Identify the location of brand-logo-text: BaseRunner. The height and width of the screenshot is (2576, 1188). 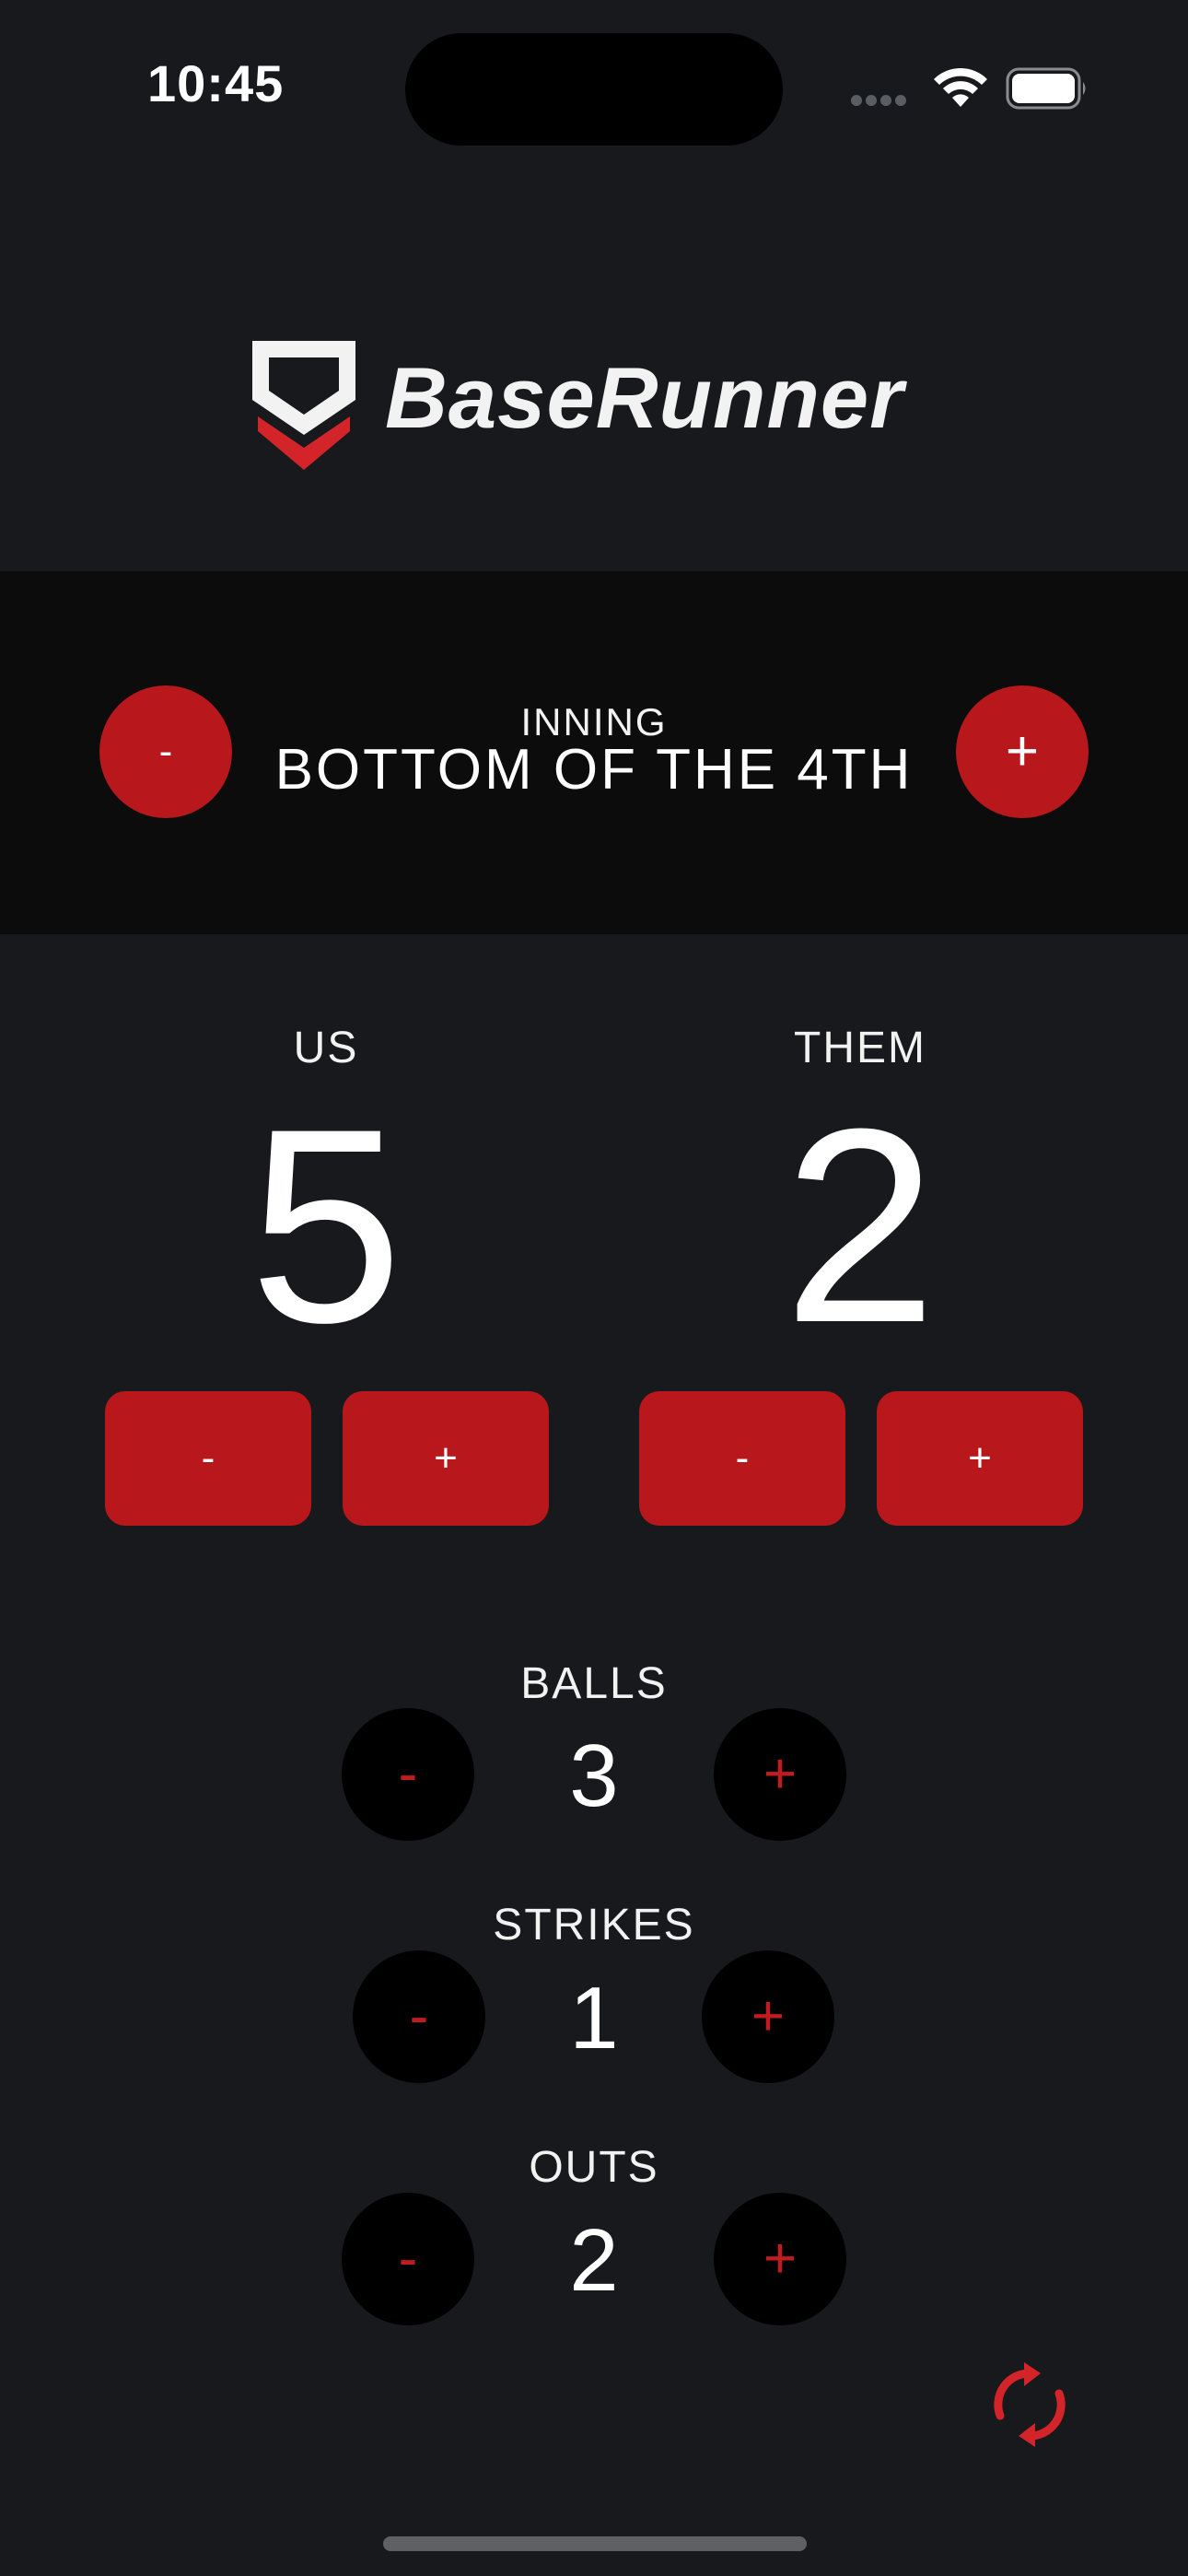
(644, 397).